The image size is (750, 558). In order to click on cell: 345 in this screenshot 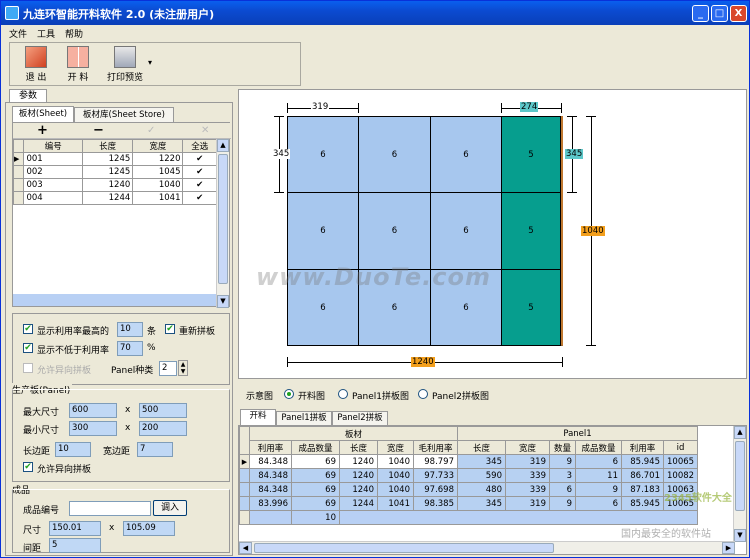, I will do `click(481, 503)`.